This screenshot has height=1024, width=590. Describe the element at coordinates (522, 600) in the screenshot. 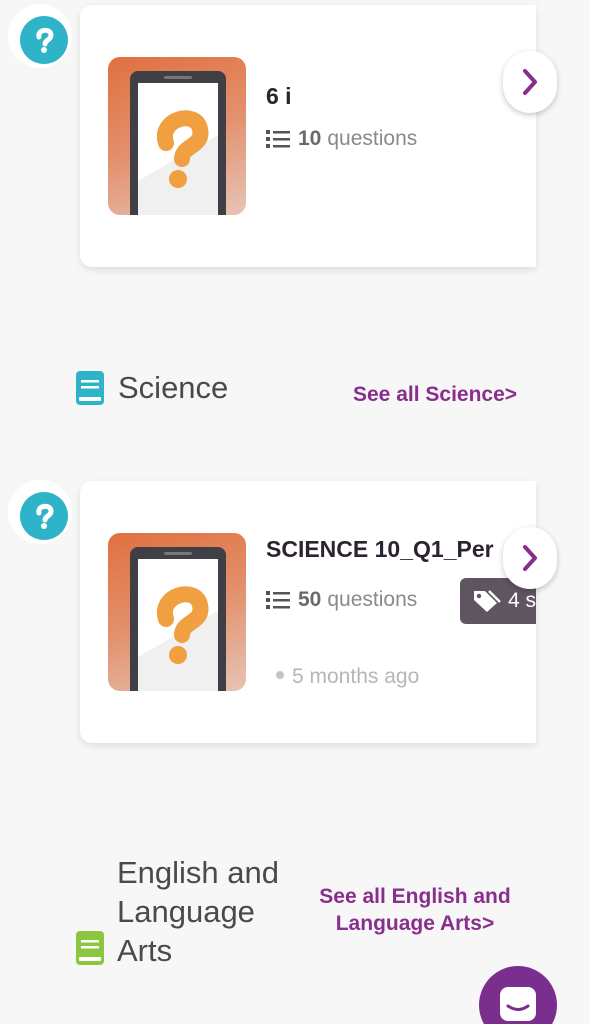

I see `tags-count: 4 s` at that location.